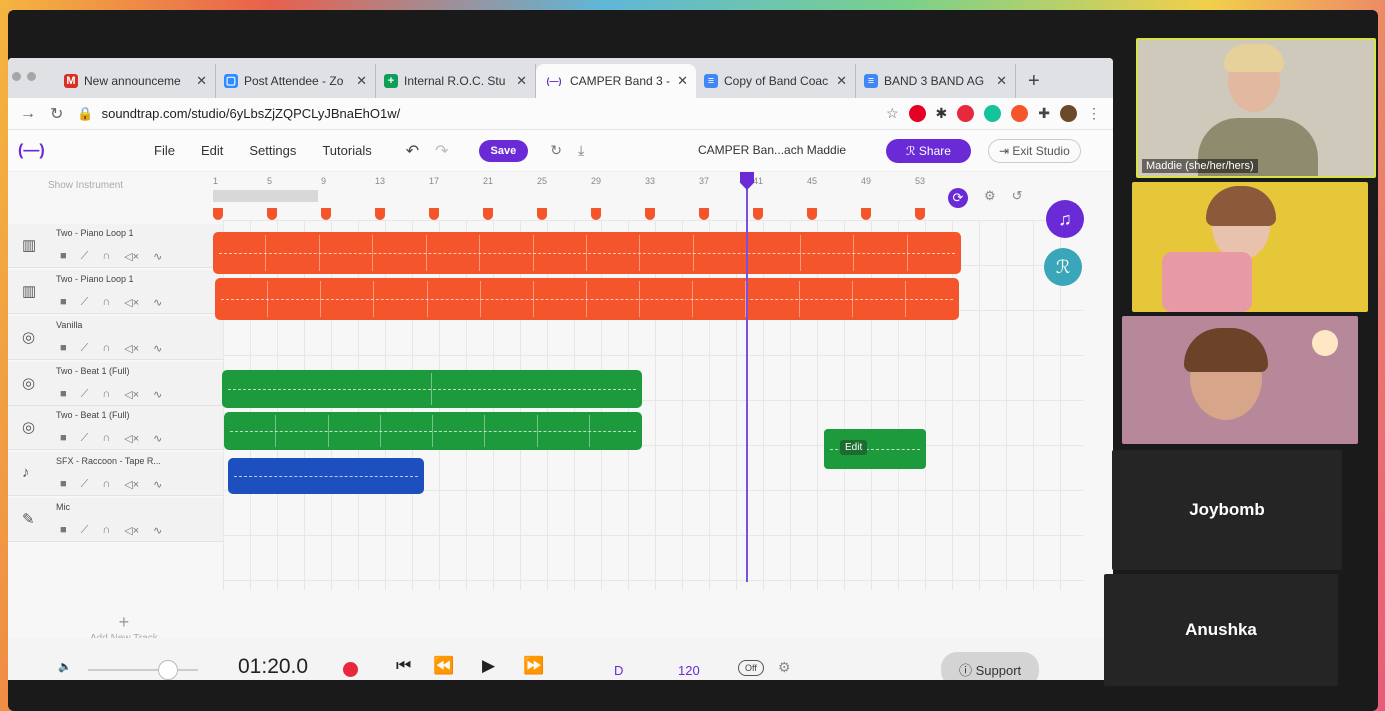  Describe the element at coordinates (412, 151) in the screenshot. I see `undo-icon: ↶` at that location.